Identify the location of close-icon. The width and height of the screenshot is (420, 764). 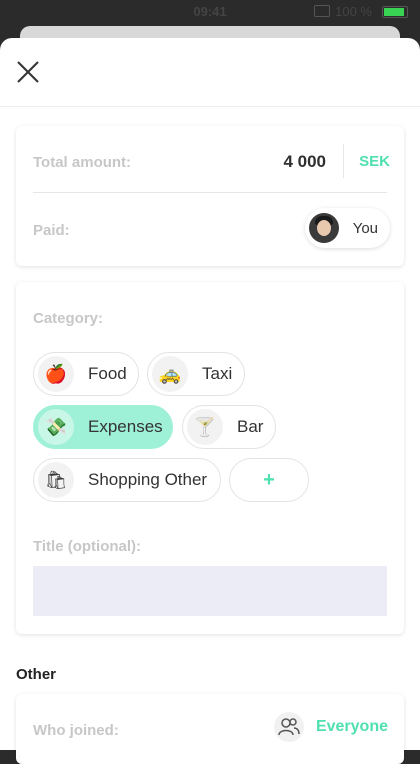
(28, 72).